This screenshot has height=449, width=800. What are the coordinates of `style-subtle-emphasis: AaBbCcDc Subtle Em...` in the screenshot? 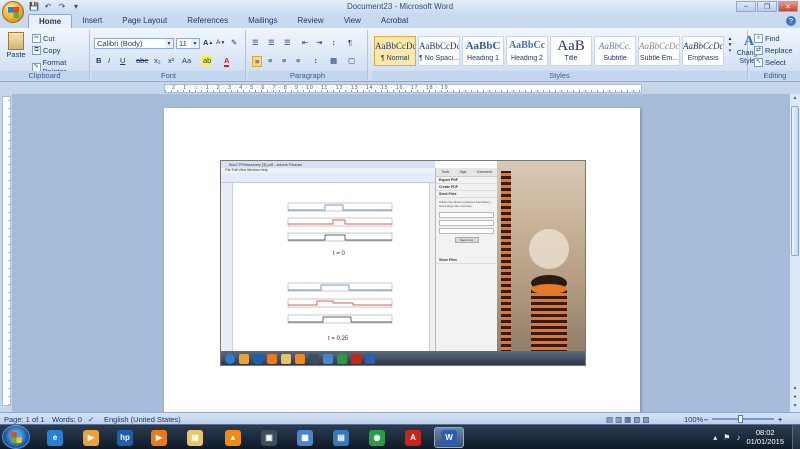 It's located at (659, 51).